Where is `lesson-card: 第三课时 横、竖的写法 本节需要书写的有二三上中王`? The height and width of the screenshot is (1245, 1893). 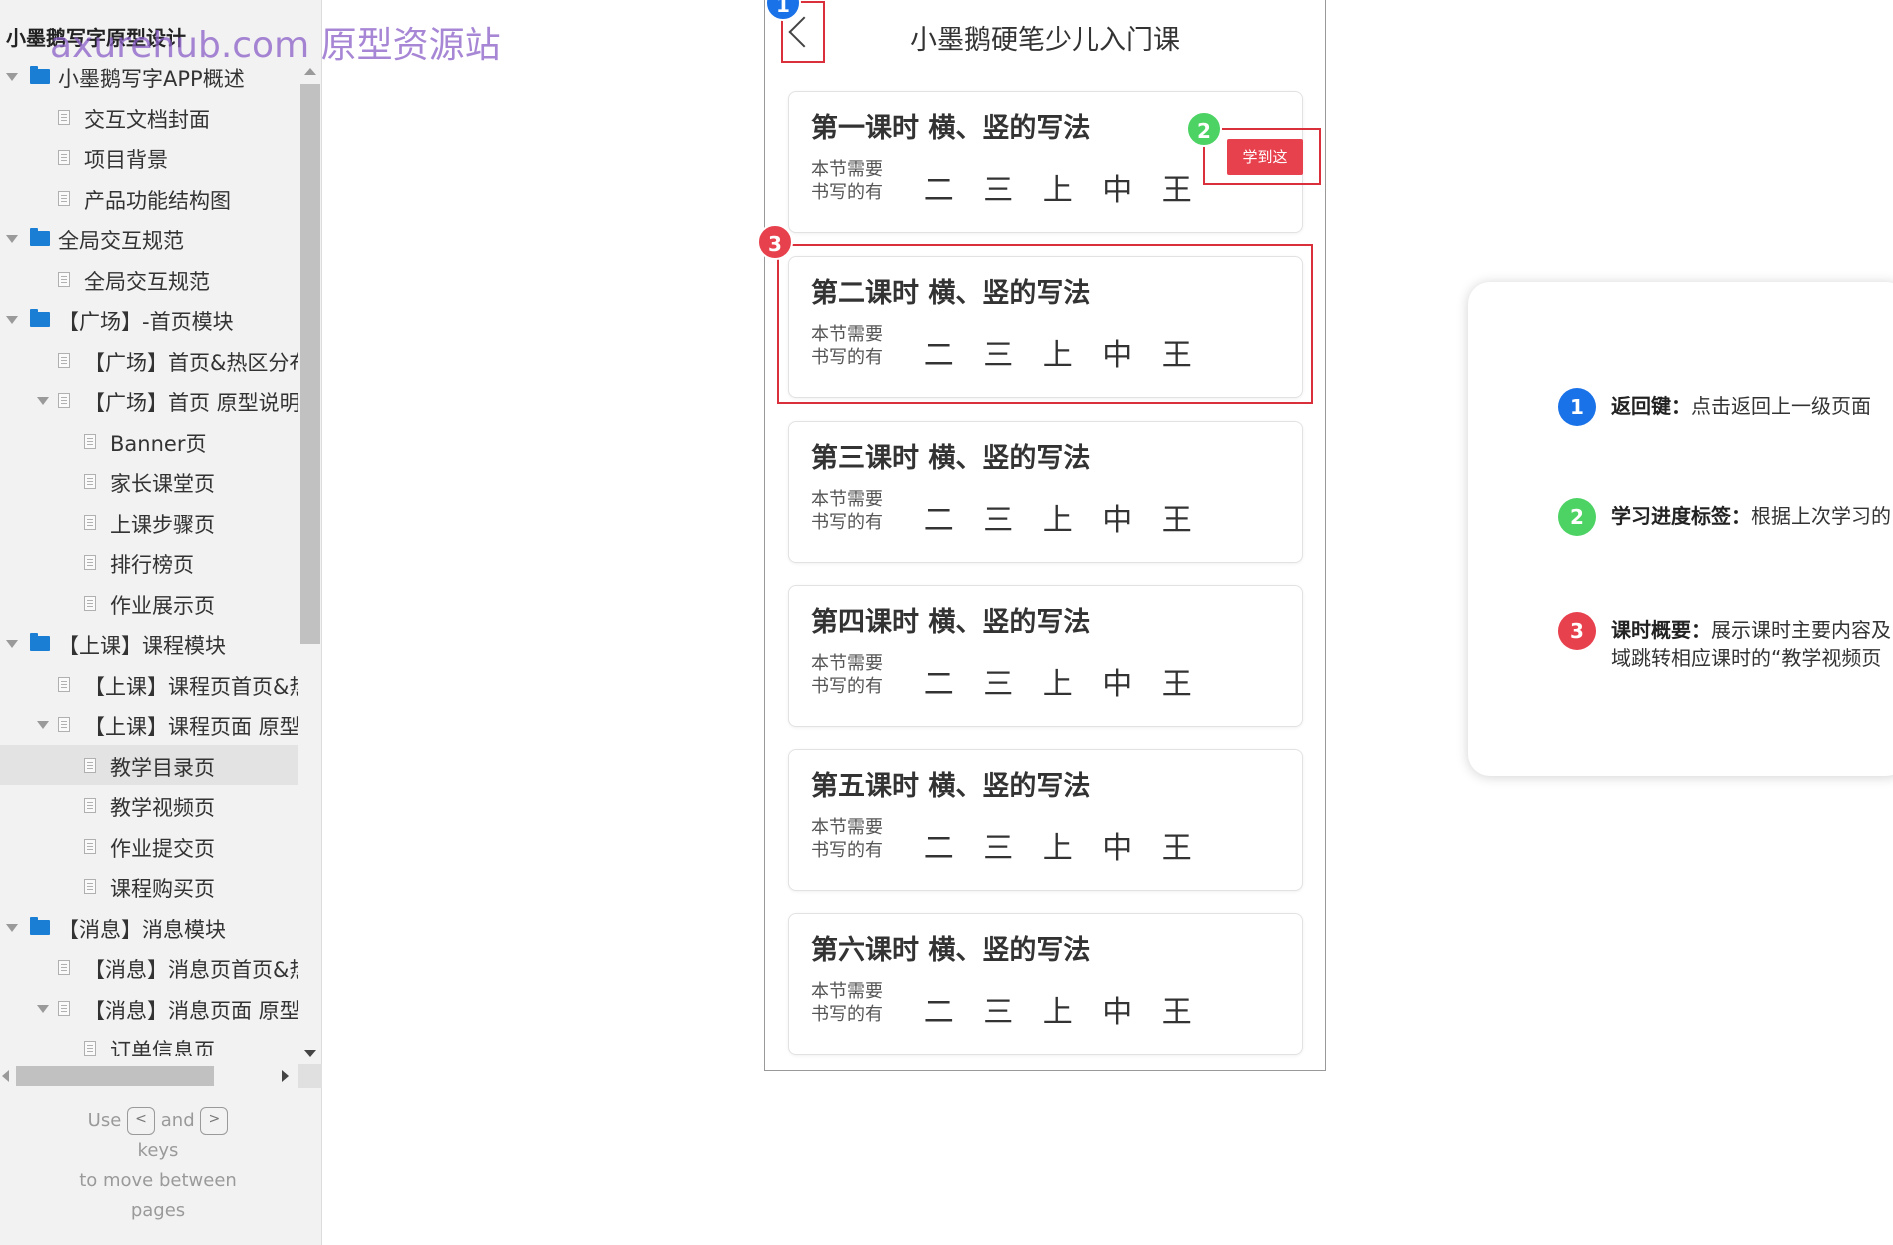
lesson-card: 第三课时 横、竖的写法 本节需要书写的有二三上中王 is located at coordinates (1045, 492).